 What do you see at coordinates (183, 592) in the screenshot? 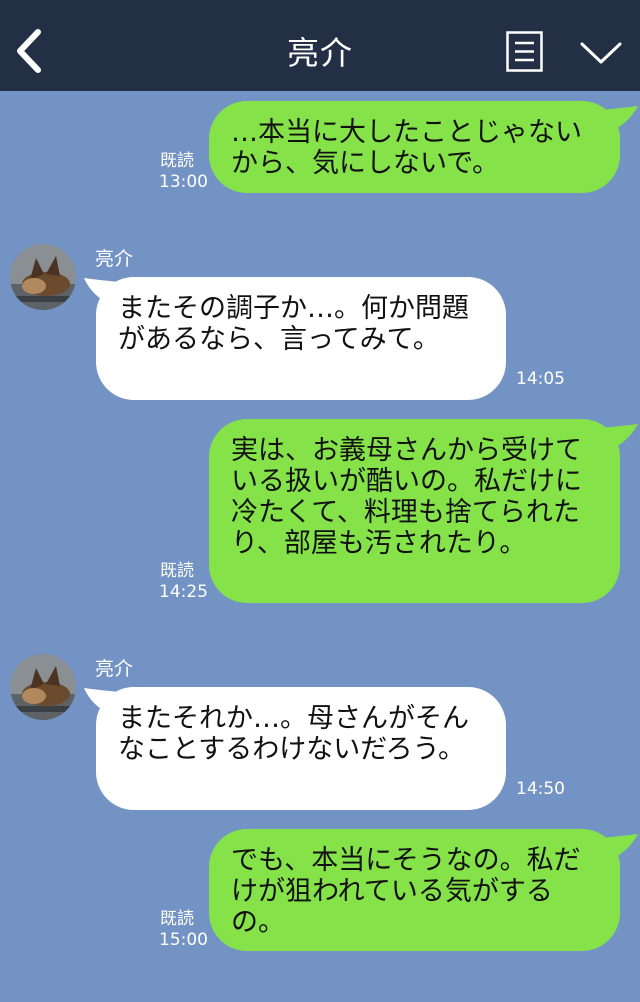
I see `message-time: 14:25` at bounding box center [183, 592].